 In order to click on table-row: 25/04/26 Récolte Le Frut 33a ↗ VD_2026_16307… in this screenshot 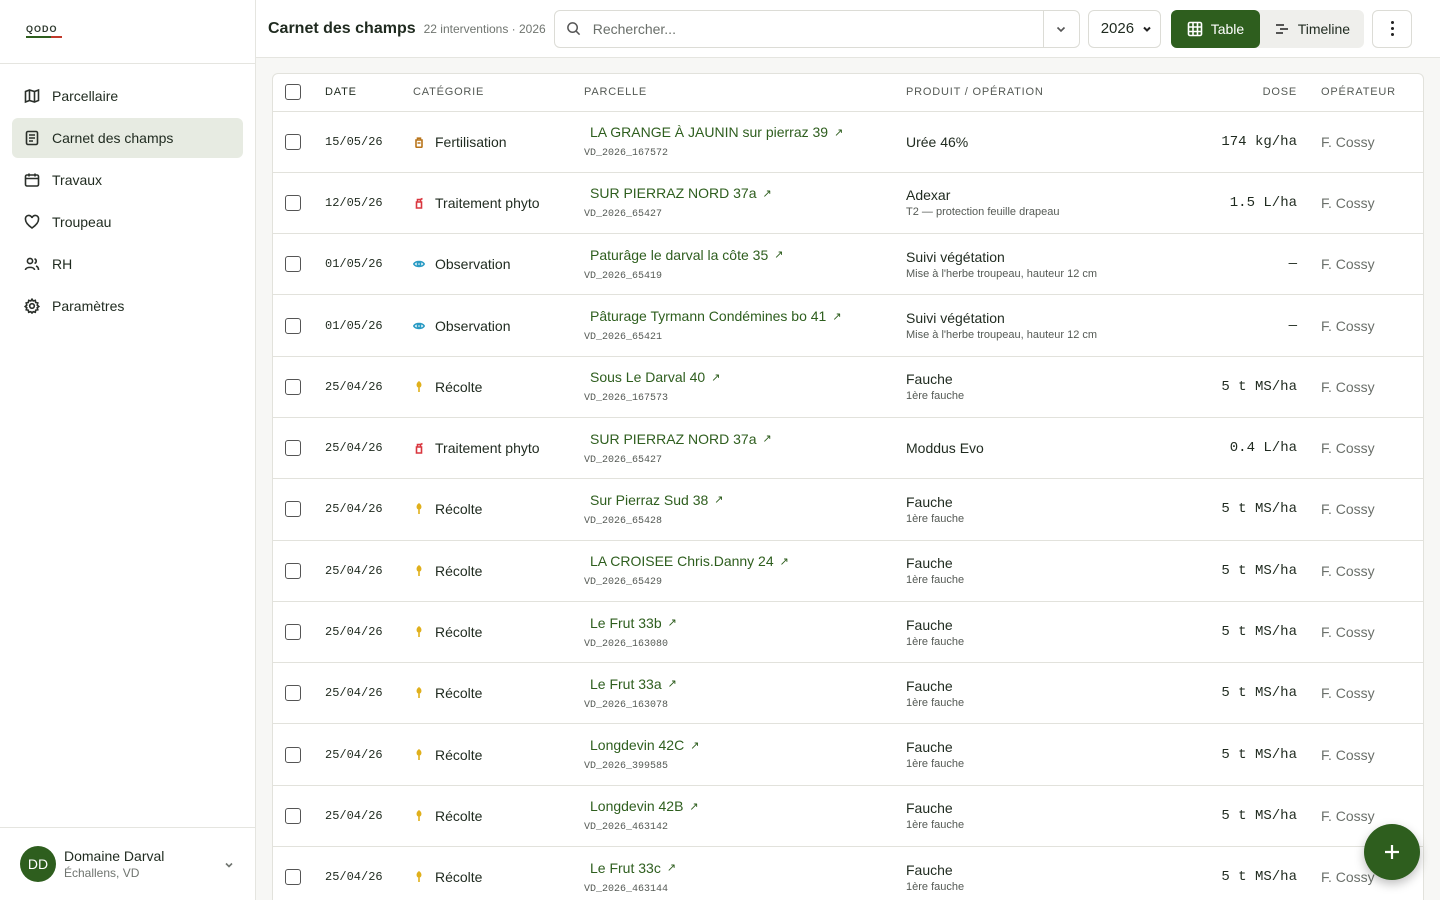, I will do `click(848, 693)`.